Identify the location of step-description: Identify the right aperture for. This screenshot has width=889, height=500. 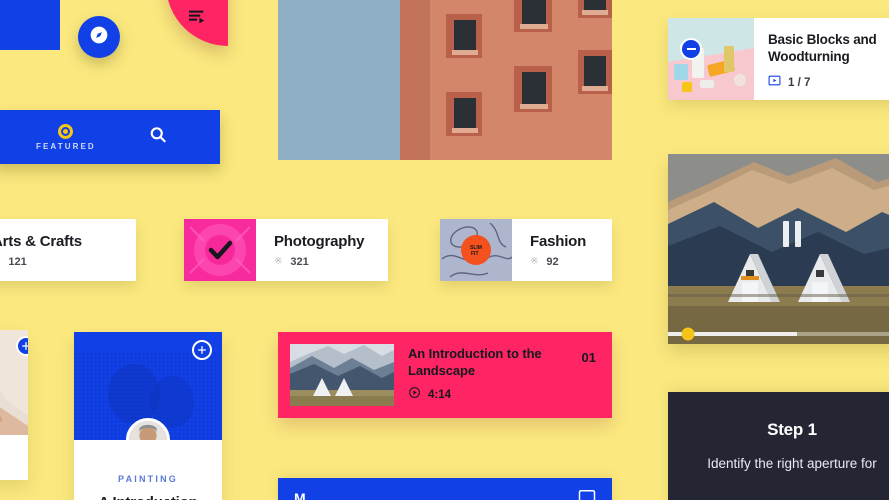
(792, 463).